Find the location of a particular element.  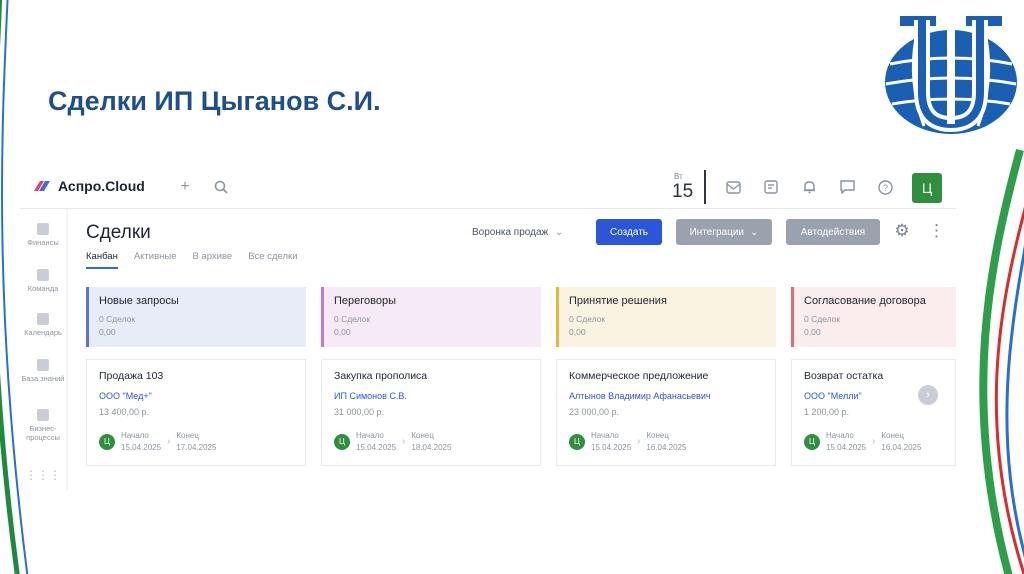

stage-column-header: Согласование договора 0 Сделок 0,00 is located at coordinates (873, 317).